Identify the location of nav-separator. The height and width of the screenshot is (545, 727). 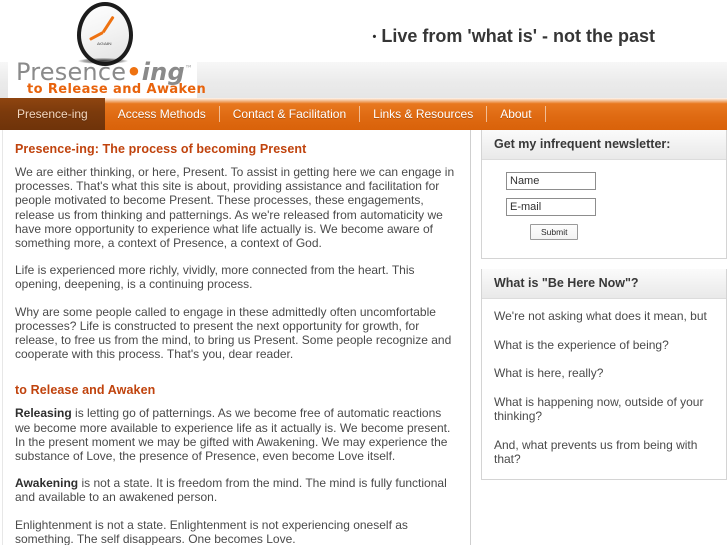
(545, 114).